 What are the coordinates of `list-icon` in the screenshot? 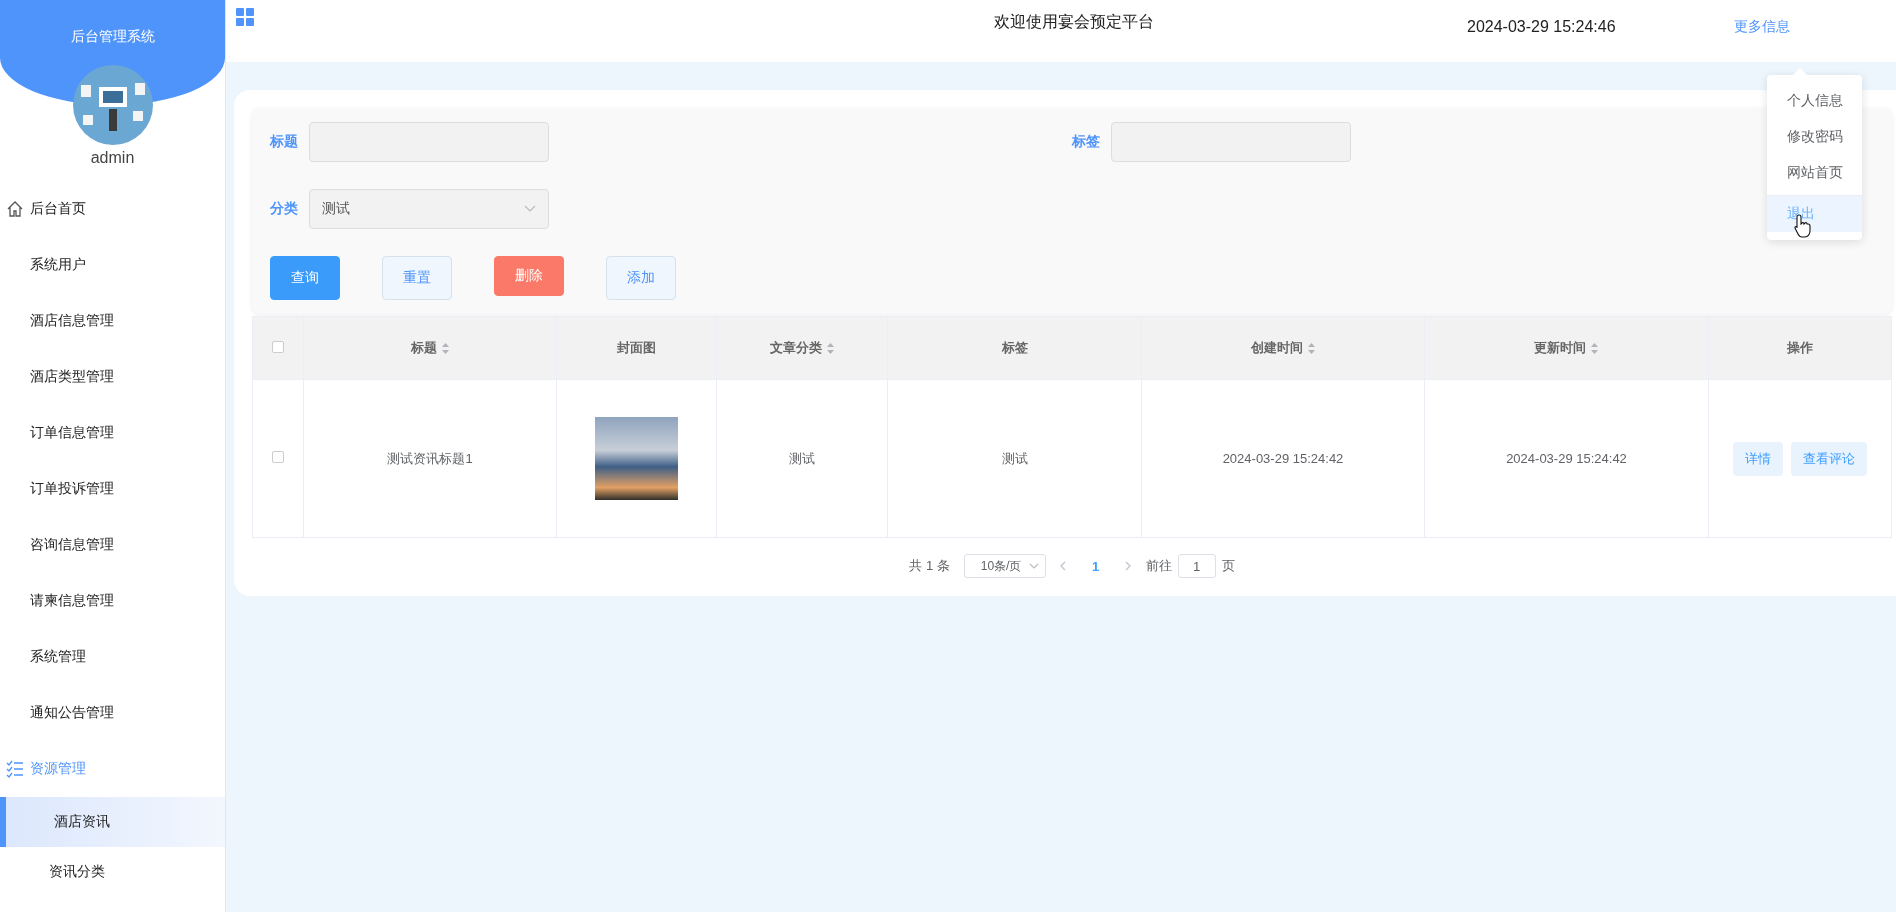 It's located at (15, 769).